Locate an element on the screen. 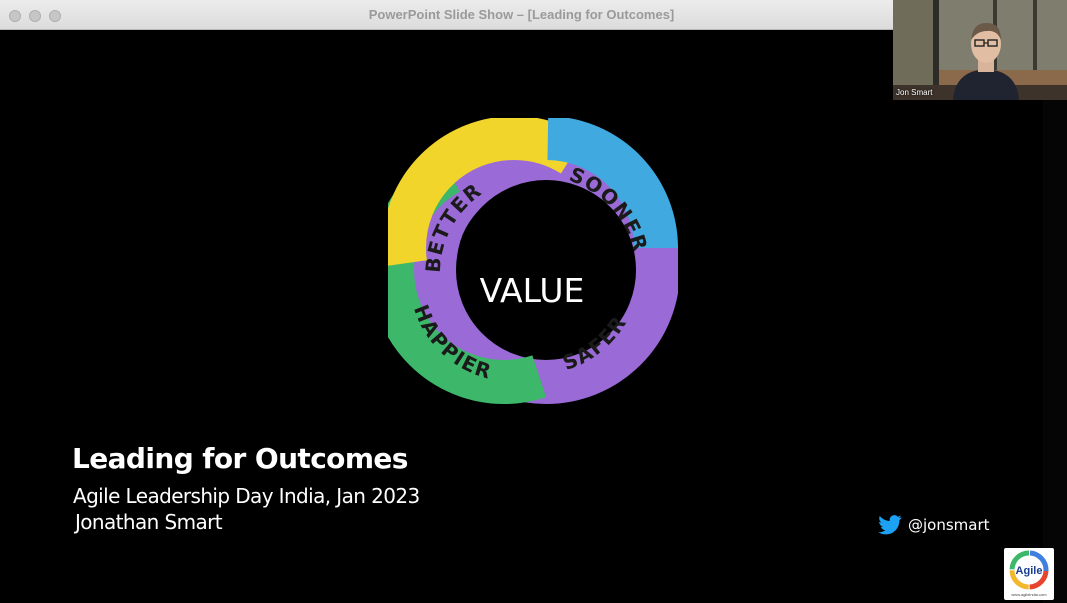  value-label: VALUE is located at coordinates (532, 290).